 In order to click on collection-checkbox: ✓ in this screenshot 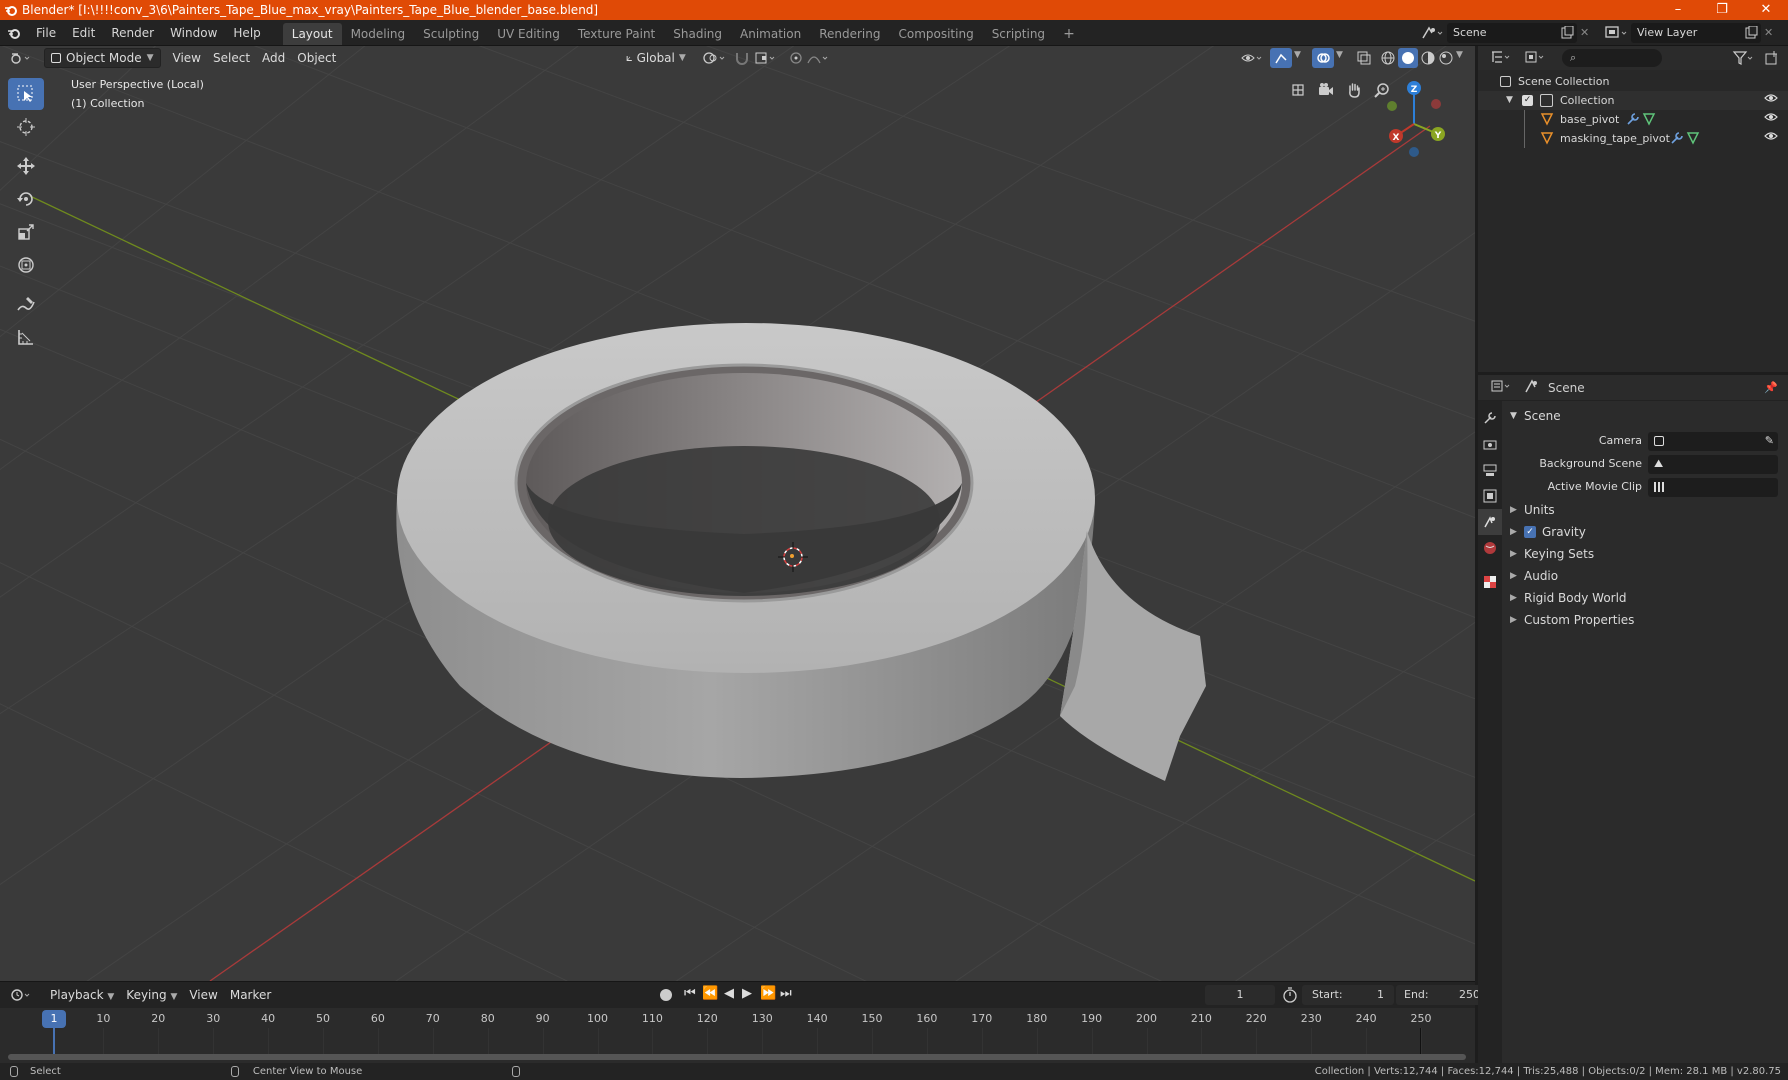, I will do `click(1527, 100)`.